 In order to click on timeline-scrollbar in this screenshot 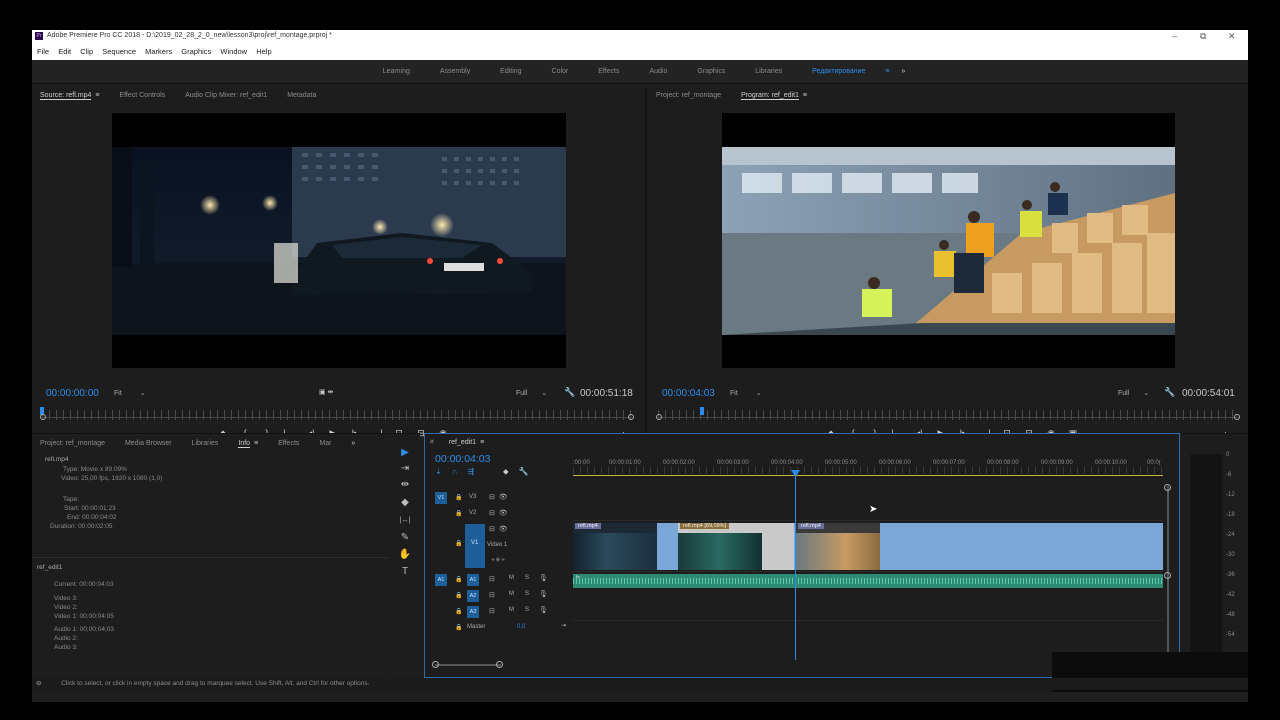, I will do `click(468, 665)`.